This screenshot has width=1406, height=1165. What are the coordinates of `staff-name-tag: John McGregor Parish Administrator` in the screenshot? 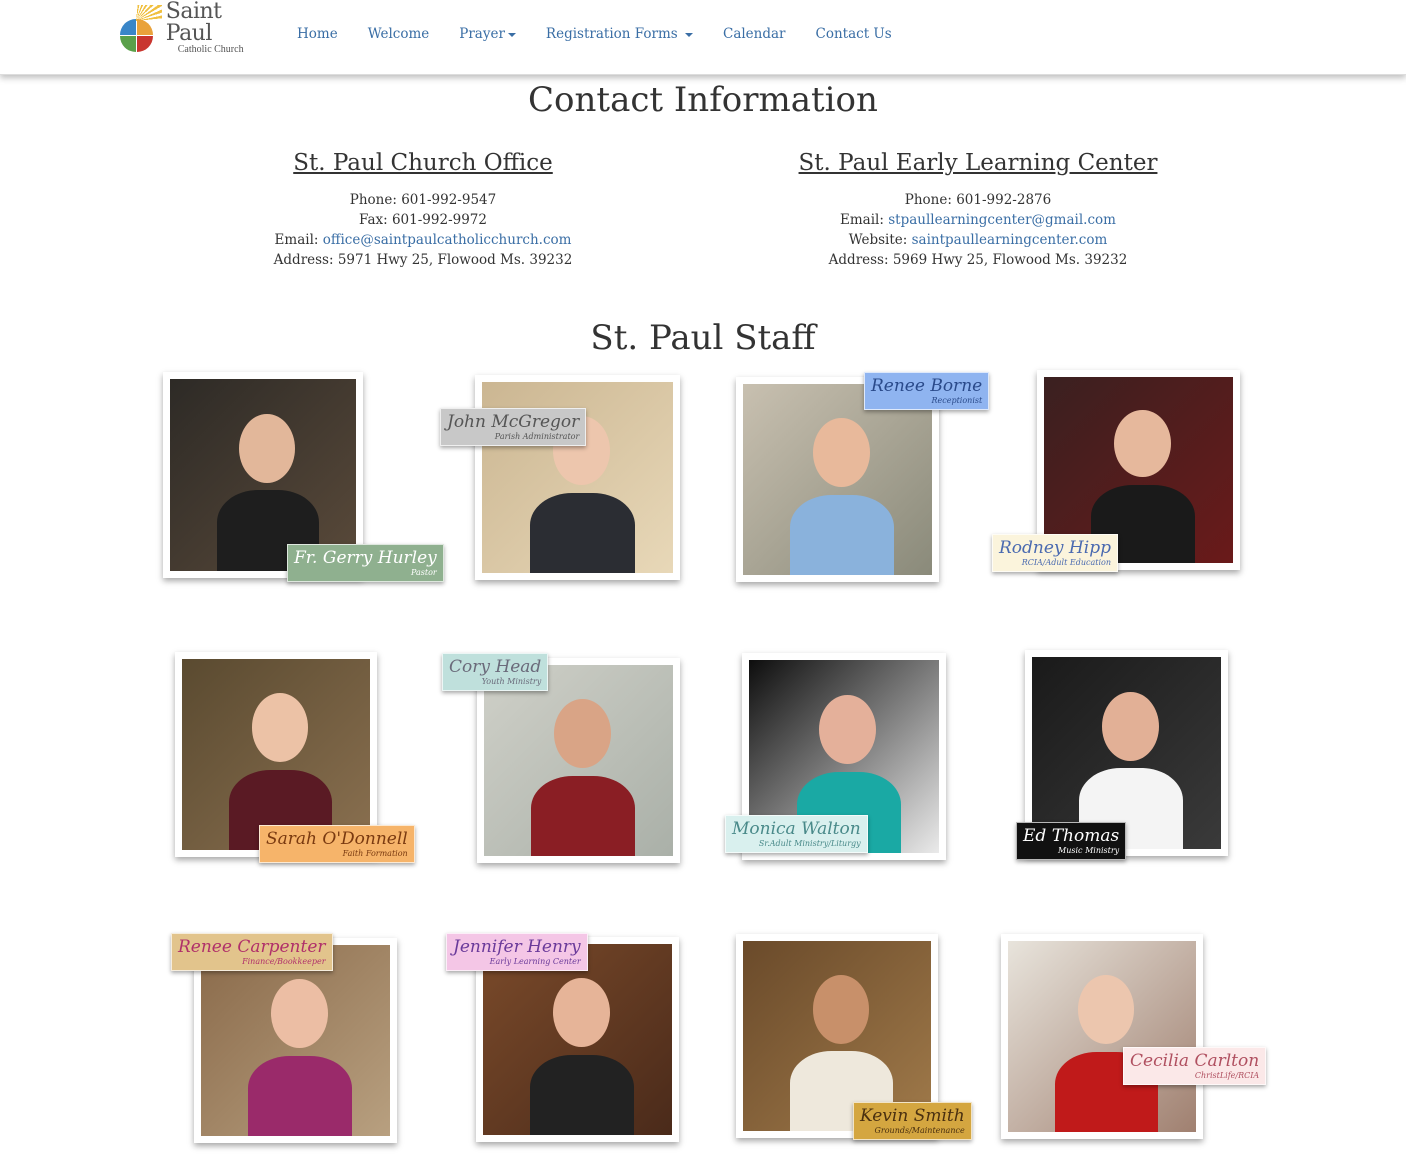 It's located at (513, 427).